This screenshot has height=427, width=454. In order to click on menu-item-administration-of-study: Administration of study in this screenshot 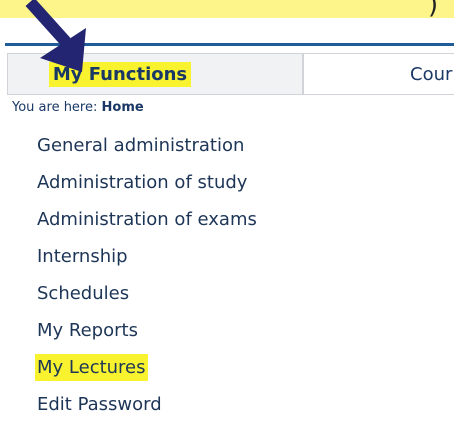, I will do `click(147, 186)`.